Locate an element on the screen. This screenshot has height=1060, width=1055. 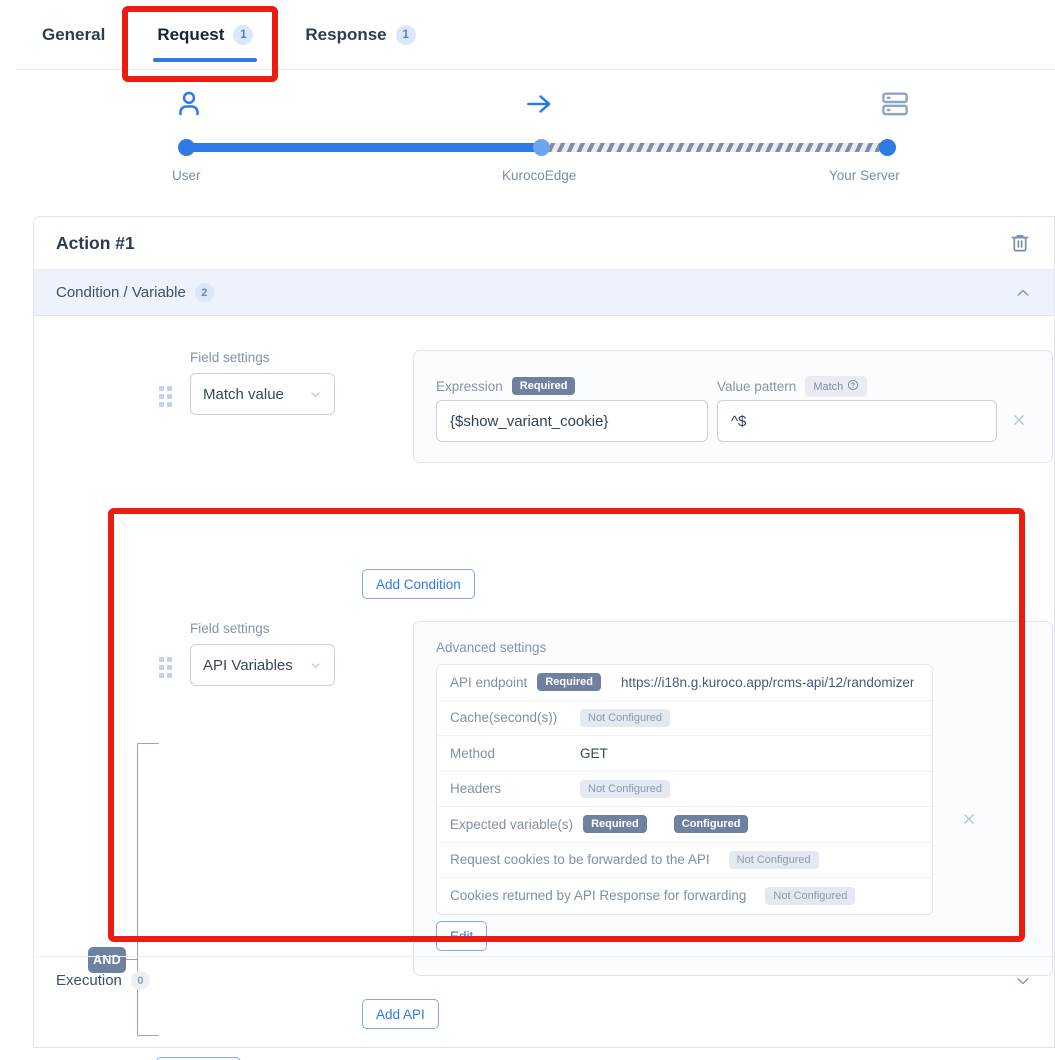
cache-status-badge: Not Configured is located at coordinates (625, 717).